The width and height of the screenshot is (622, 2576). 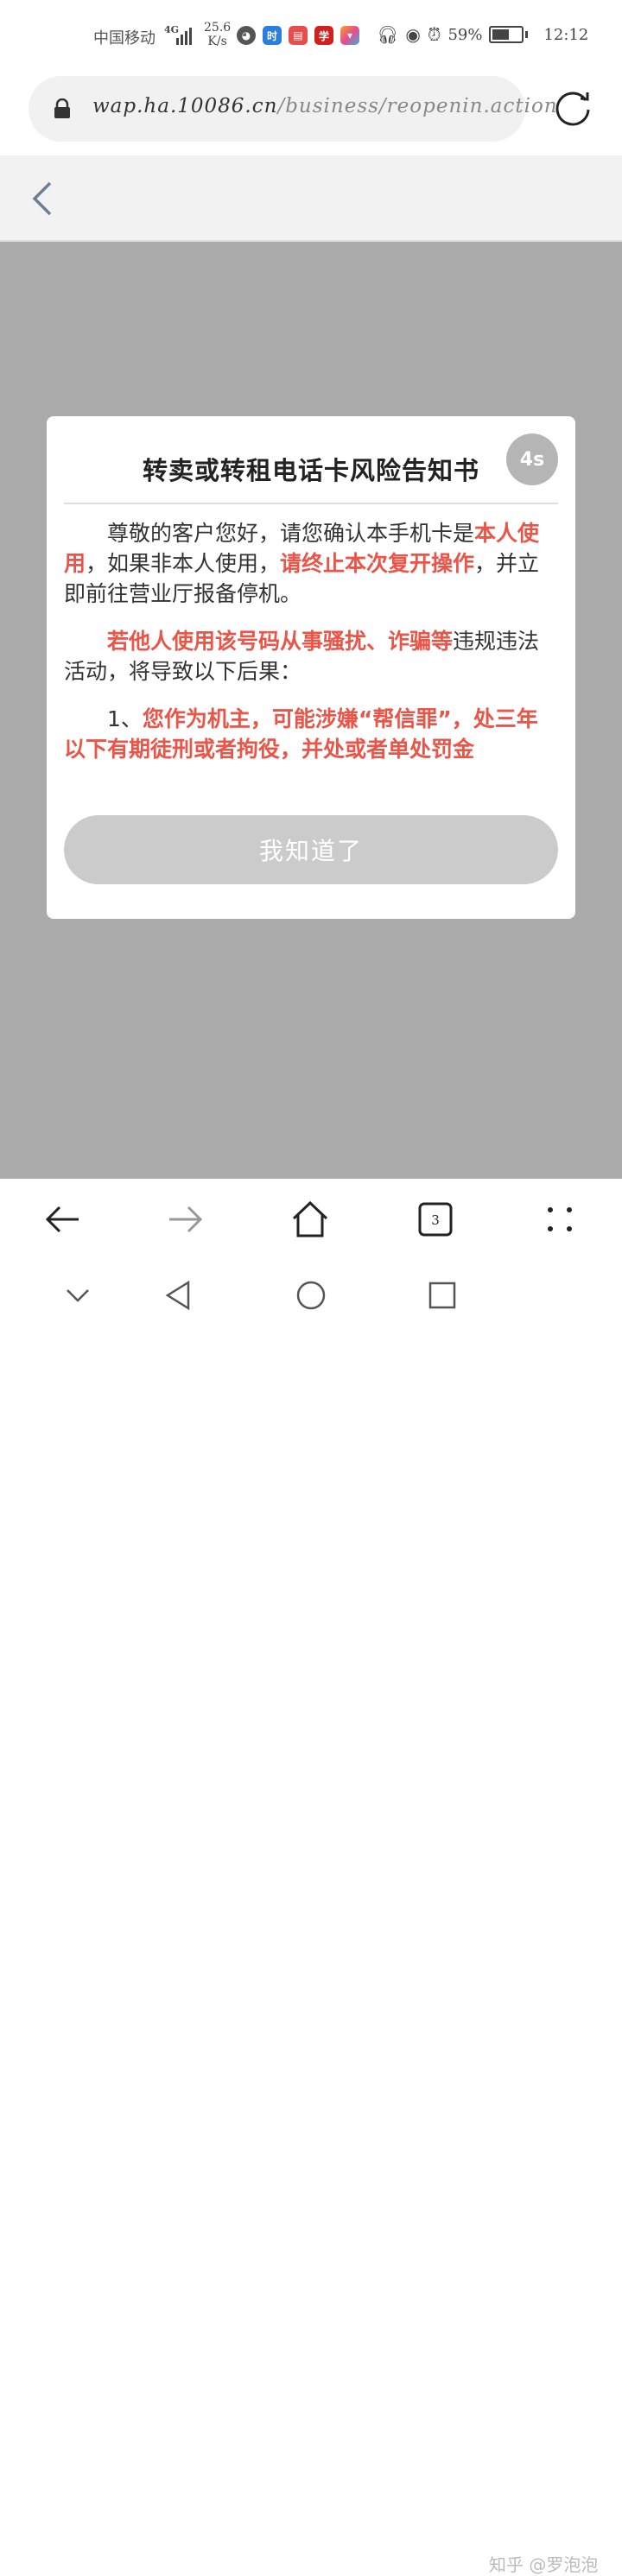 What do you see at coordinates (178, 1295) in the screenshot?
I see `system-back-icon` at bounding box center [178, 1295].